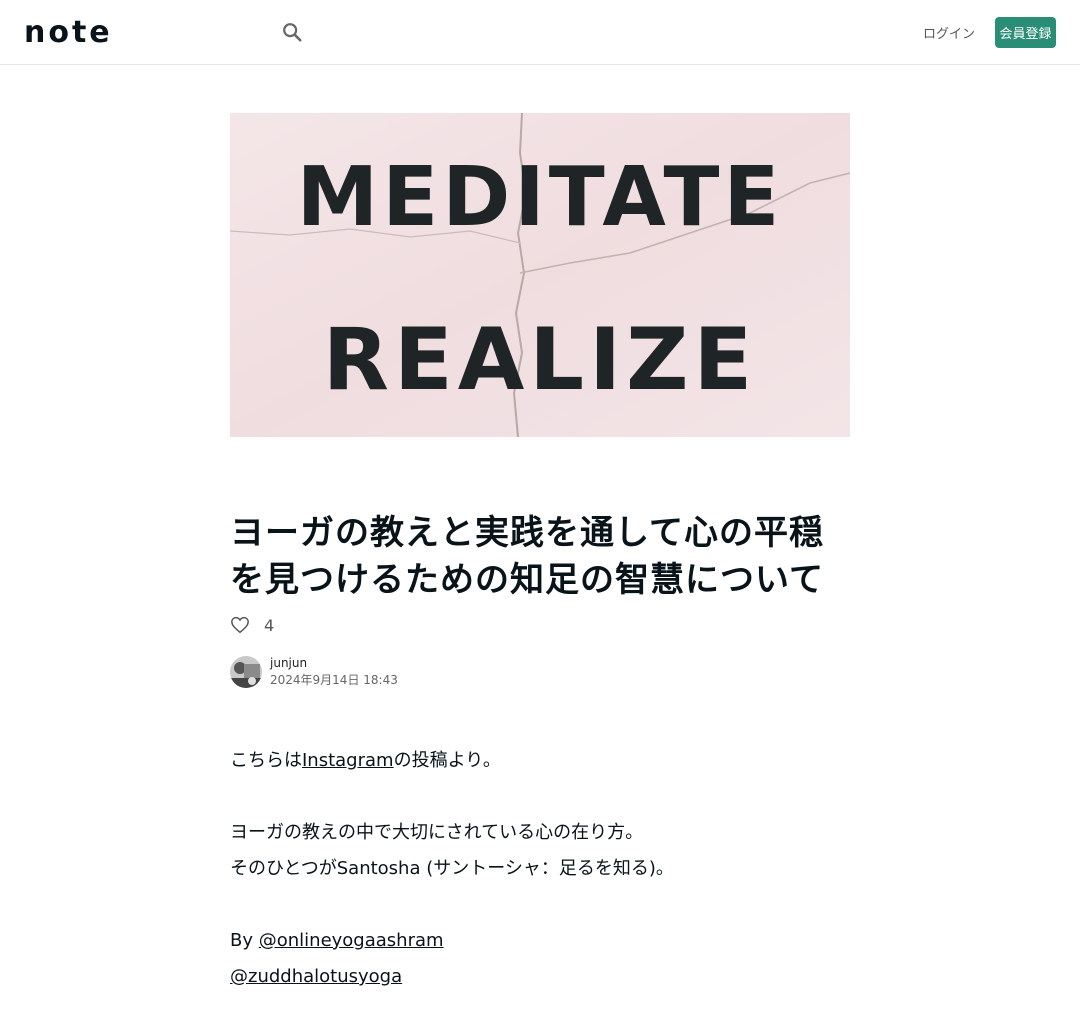 The width and height of the screenshot is (1080, 1024). What do you see at coordinates (334, 680) in the screenshot?
I see `post-date: 2024年9月14日 18:43` at bounding box center [334, 680].